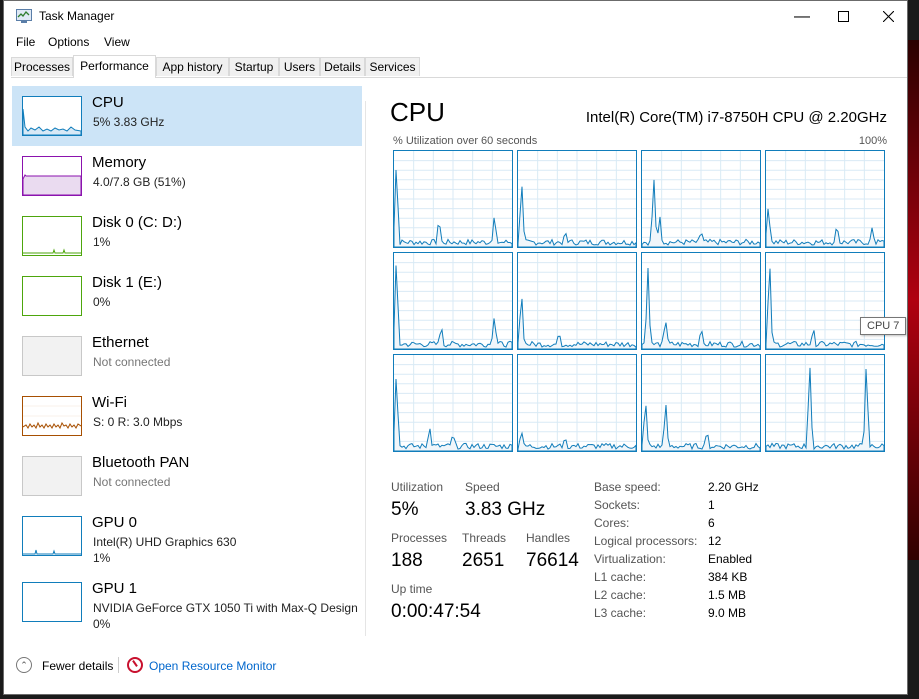 The height and width of the screenshot is (699, 919). I want to click on menu-file: File, so click(25, 42).